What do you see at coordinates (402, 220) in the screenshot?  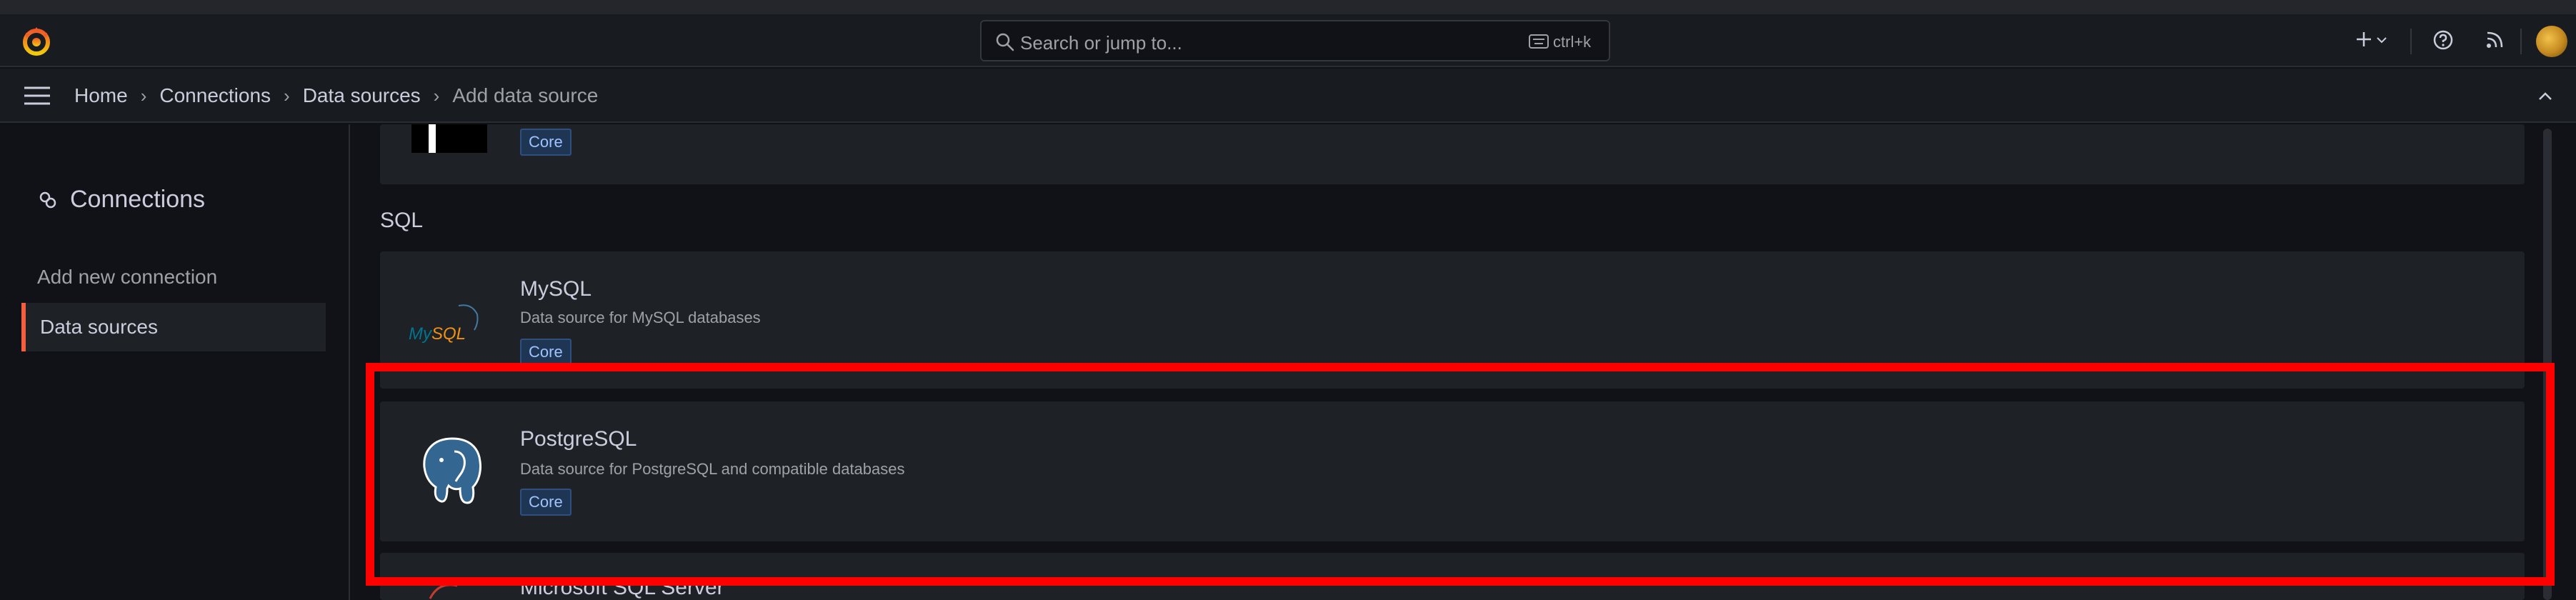 I see `section-label-sql: SQL` at bounding box center [402, 220].